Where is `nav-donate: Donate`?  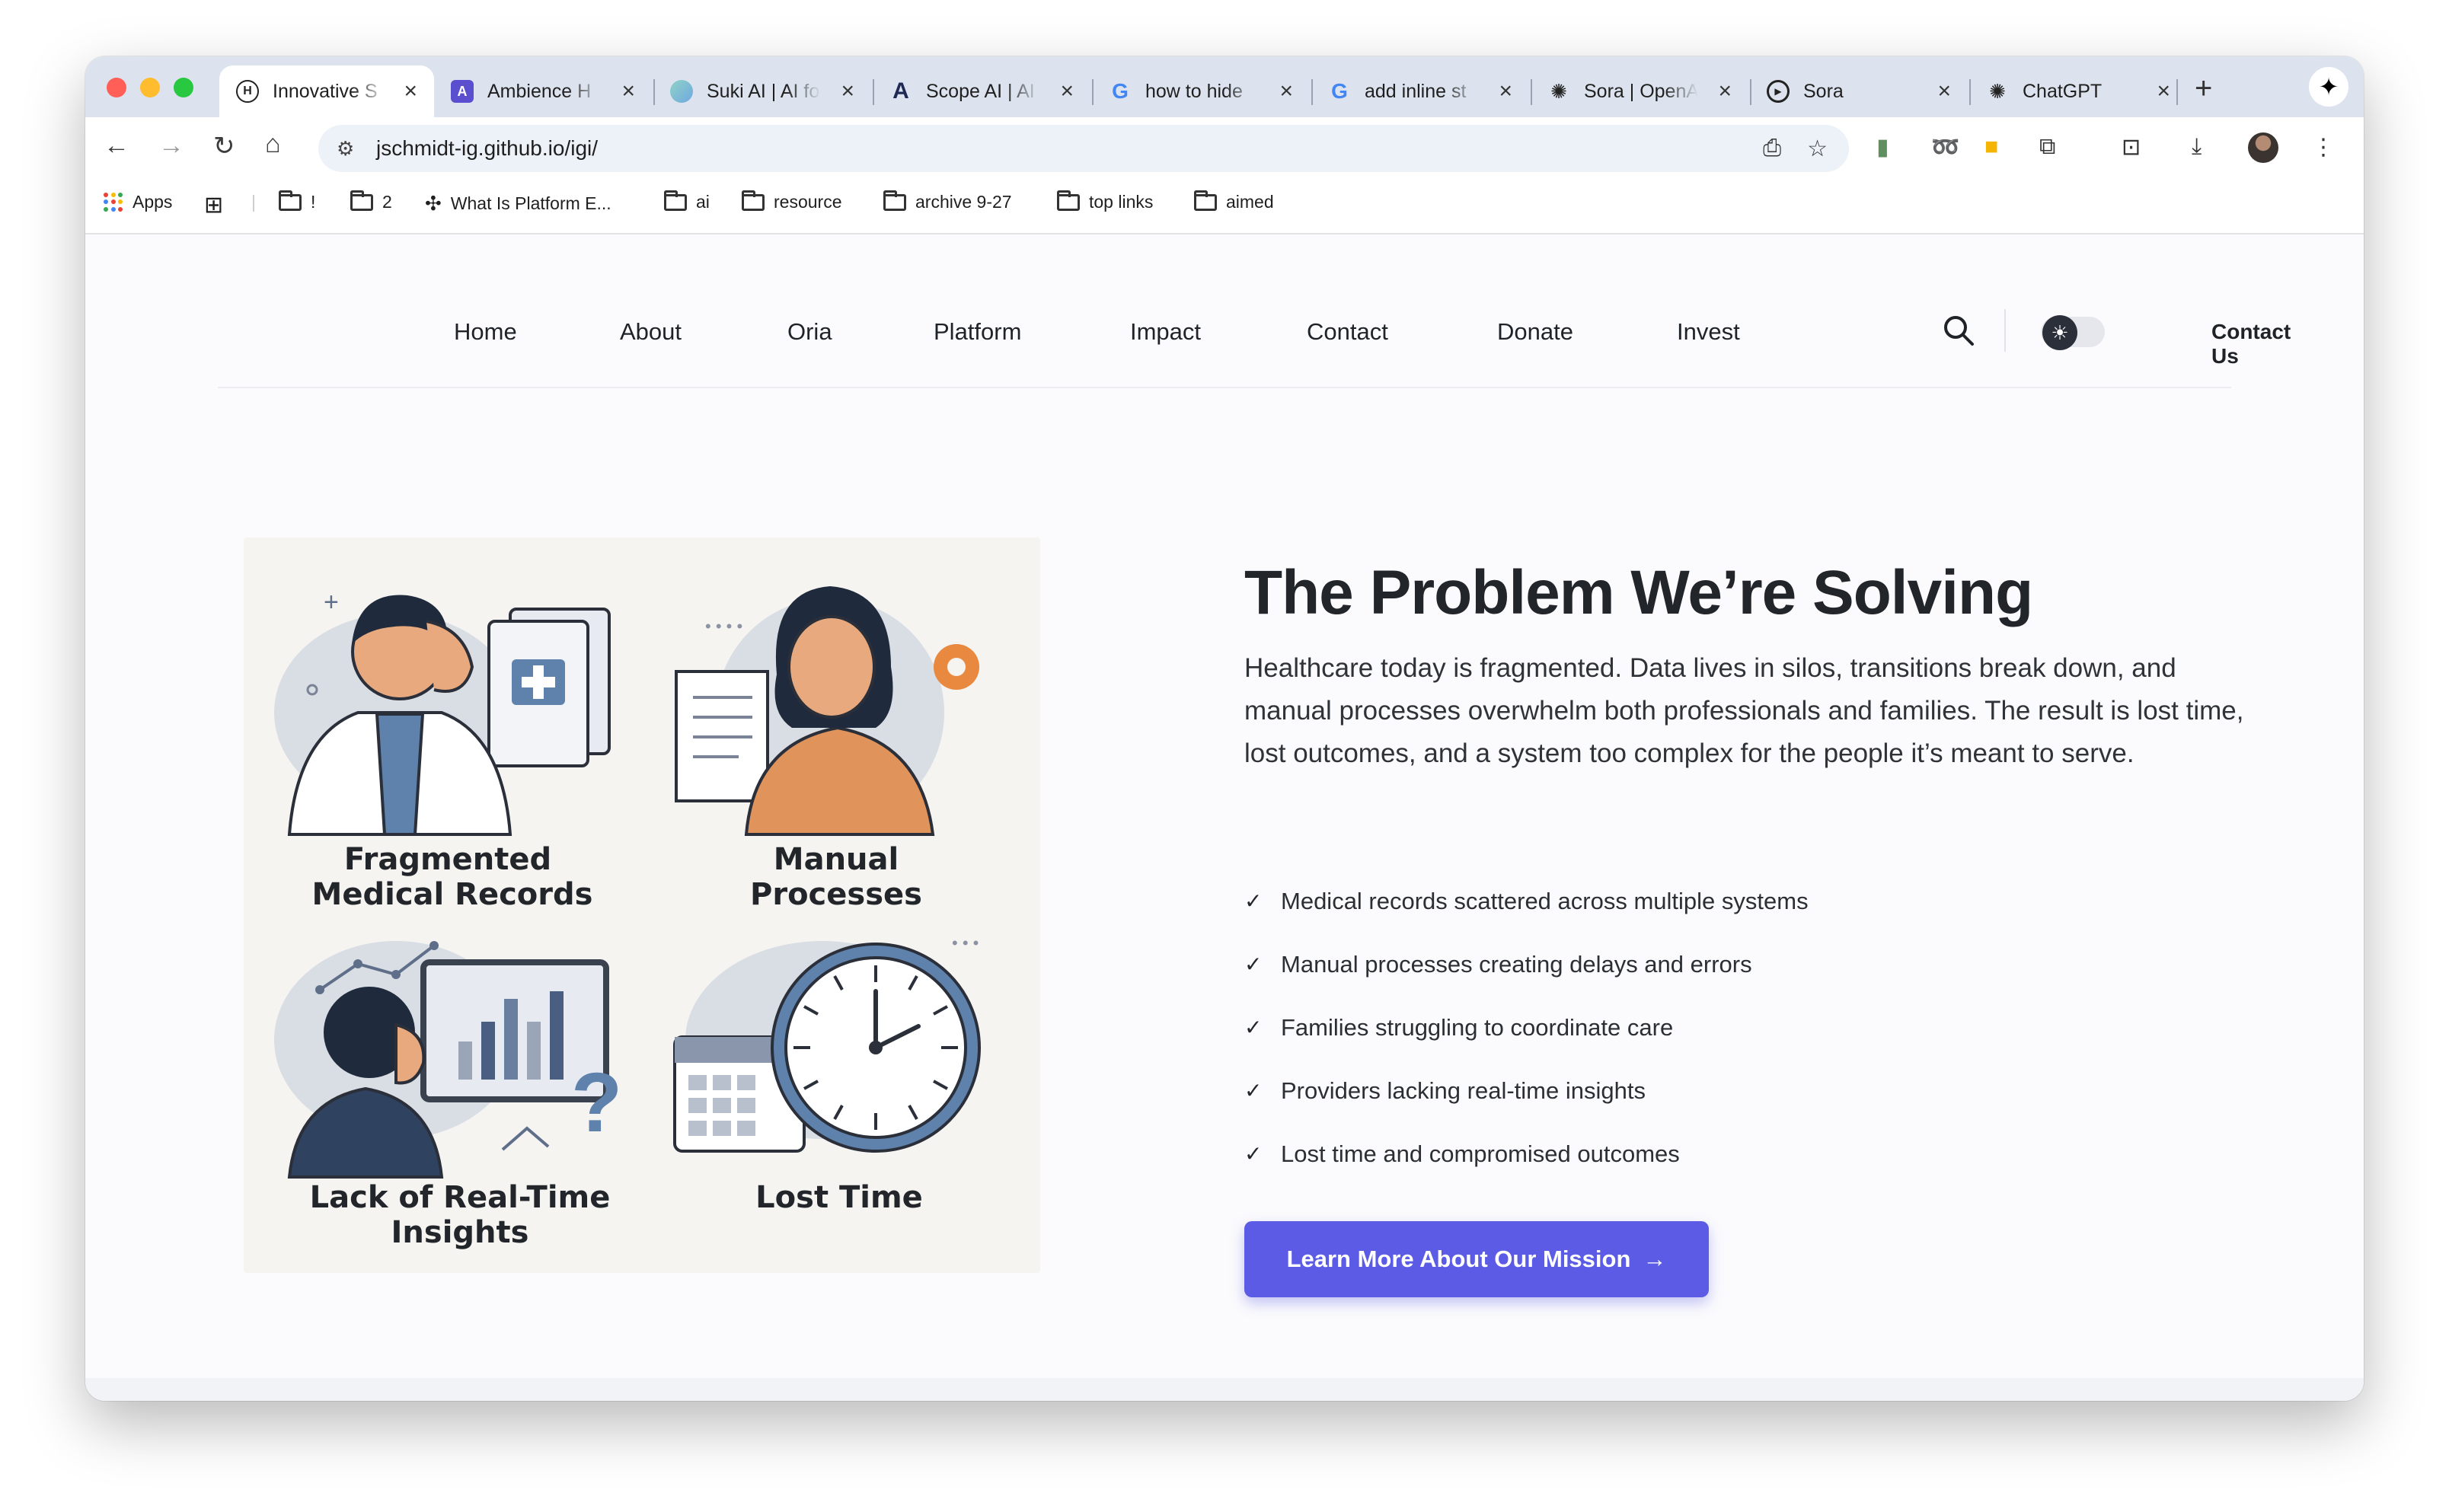 nav-donate: Donate is located at coordinates (1535, 332).